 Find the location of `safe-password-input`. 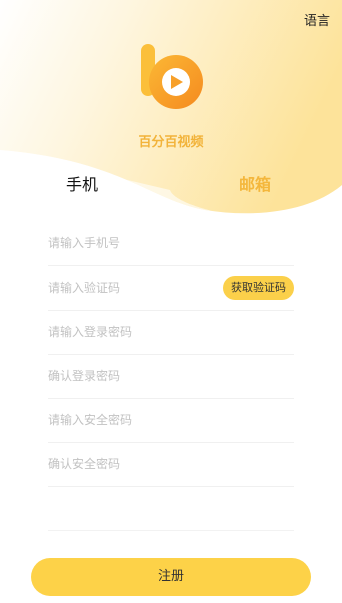

safe-password-input is located at coordinates (128, 420).